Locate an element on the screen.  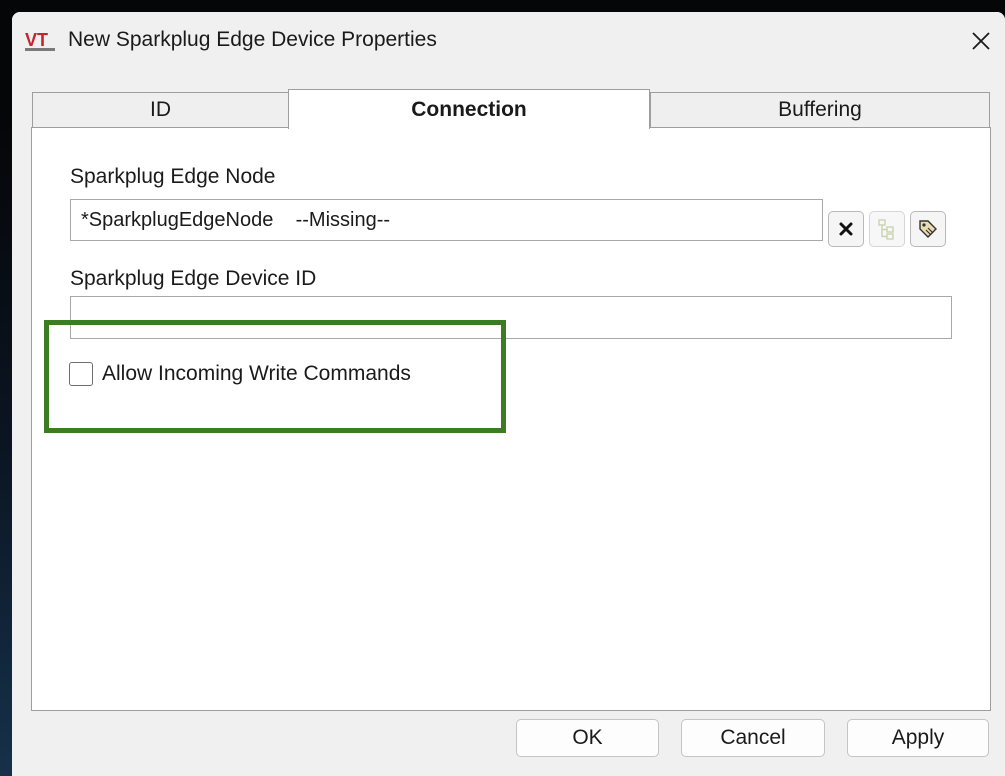
tag-properties-icon is located at coordinates (928, 229).